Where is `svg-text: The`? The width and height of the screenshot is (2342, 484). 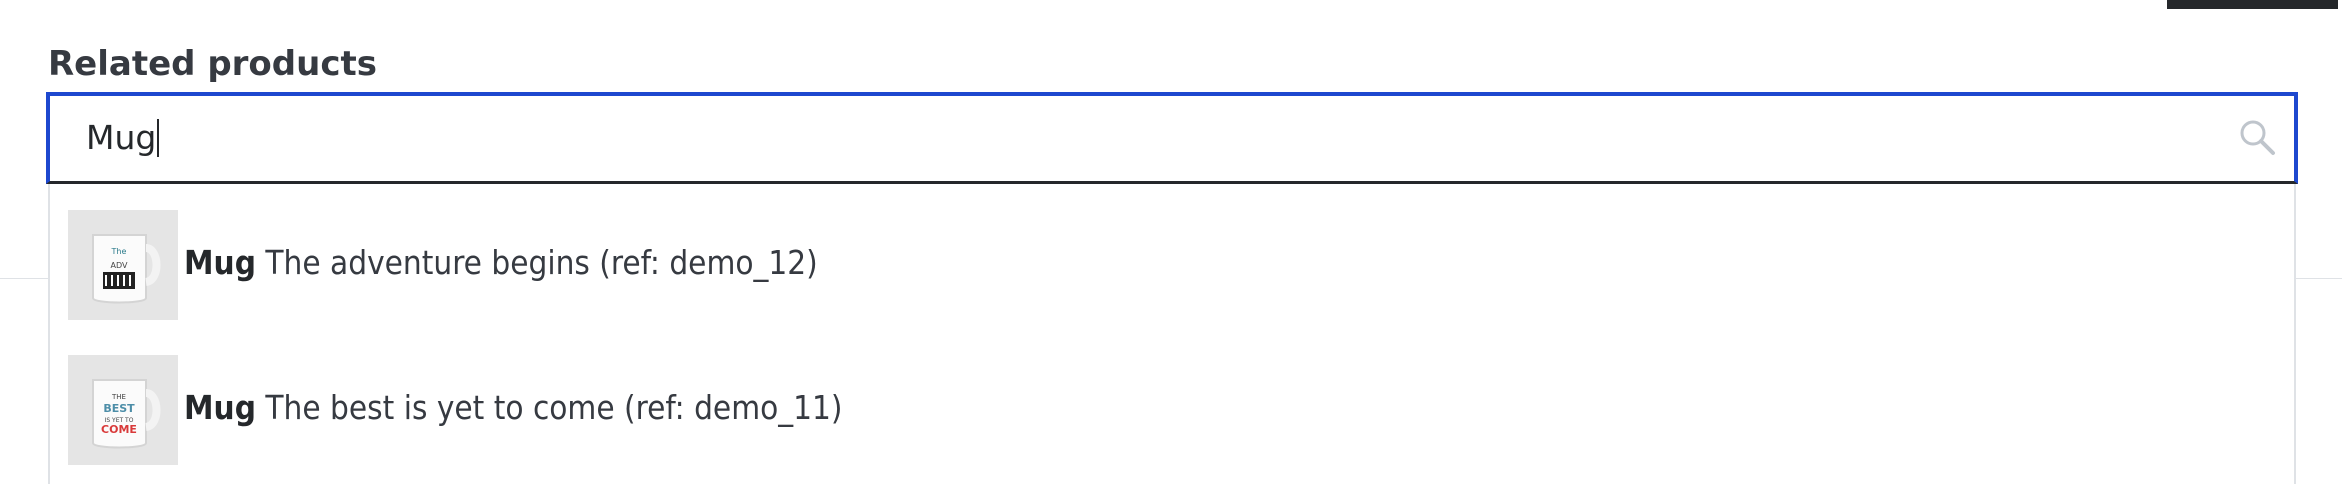
svg-text: The is located at coordinates (119, 251).